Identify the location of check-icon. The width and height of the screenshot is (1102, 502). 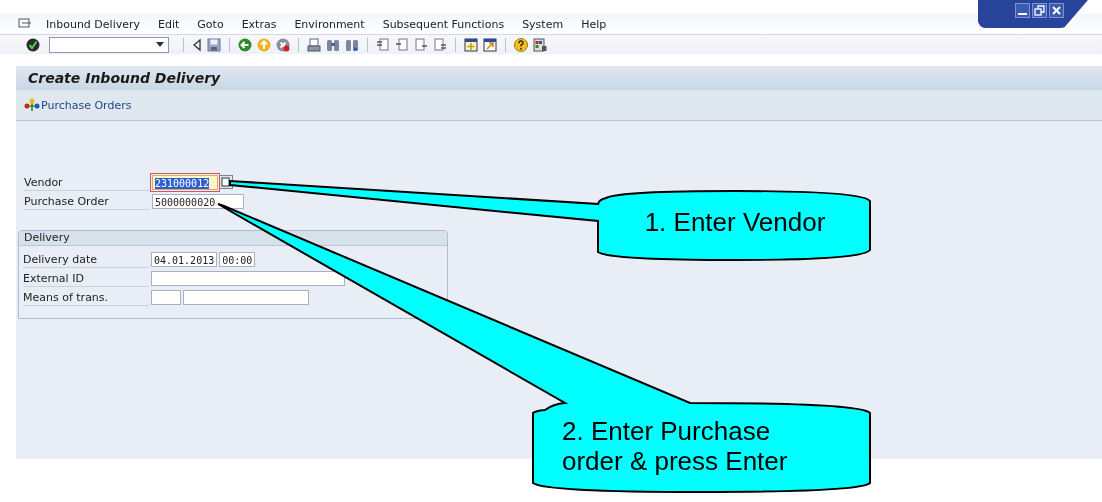
(33, 44).